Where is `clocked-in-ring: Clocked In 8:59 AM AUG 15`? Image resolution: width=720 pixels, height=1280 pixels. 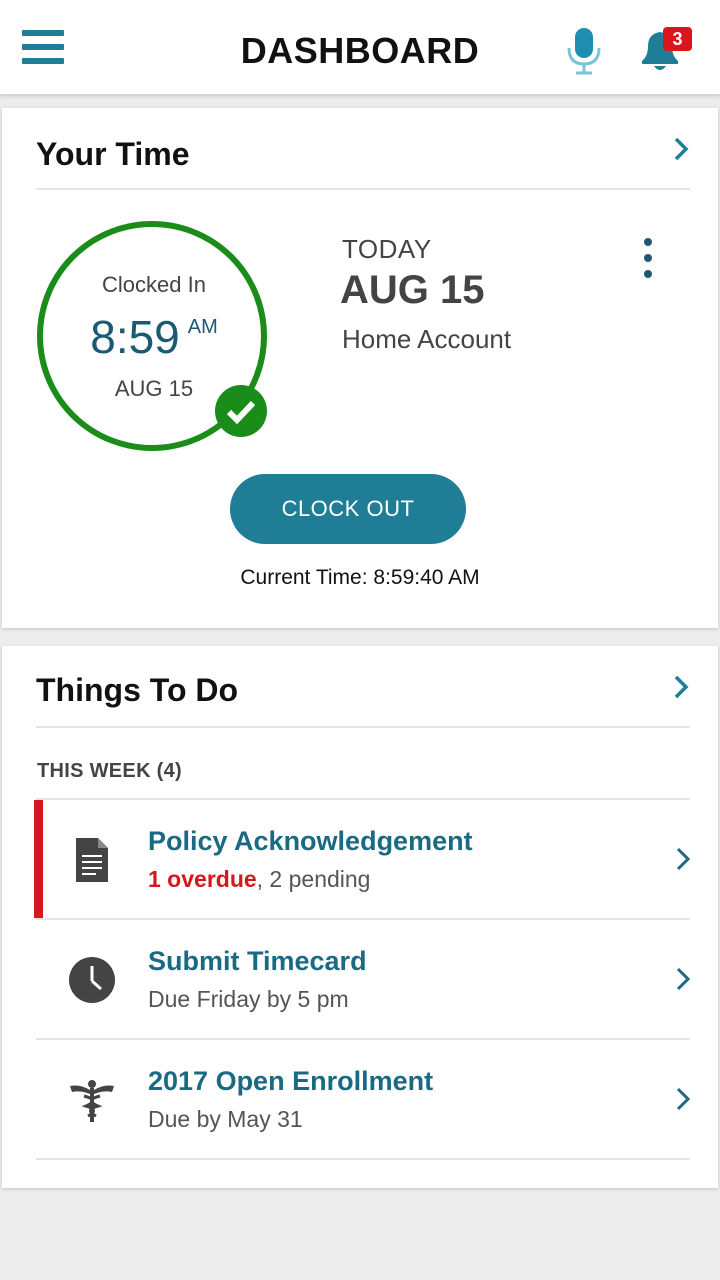 clocked-in-ring: Clocked In 8:59 AM AUG 15 is located at coordinates (154, 336).